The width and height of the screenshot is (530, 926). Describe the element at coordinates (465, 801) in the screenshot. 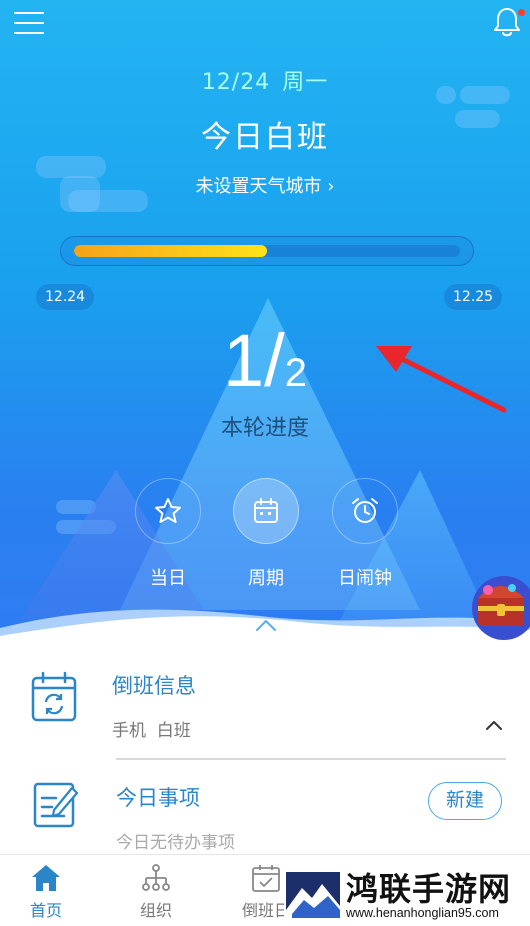

I see `new-item-button: 新建` at that location.